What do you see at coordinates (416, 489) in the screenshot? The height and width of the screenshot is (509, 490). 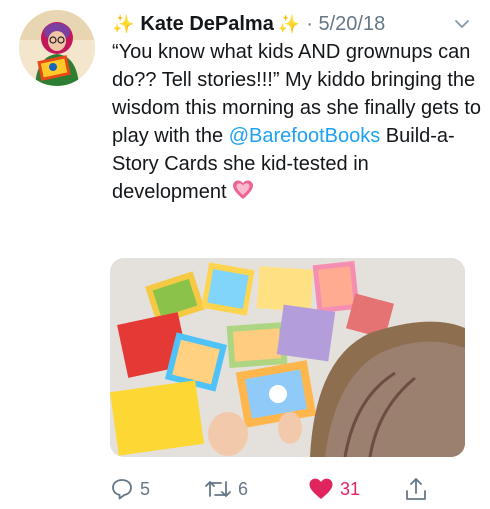 I see `share-icon` at bounding box center [416, 489].